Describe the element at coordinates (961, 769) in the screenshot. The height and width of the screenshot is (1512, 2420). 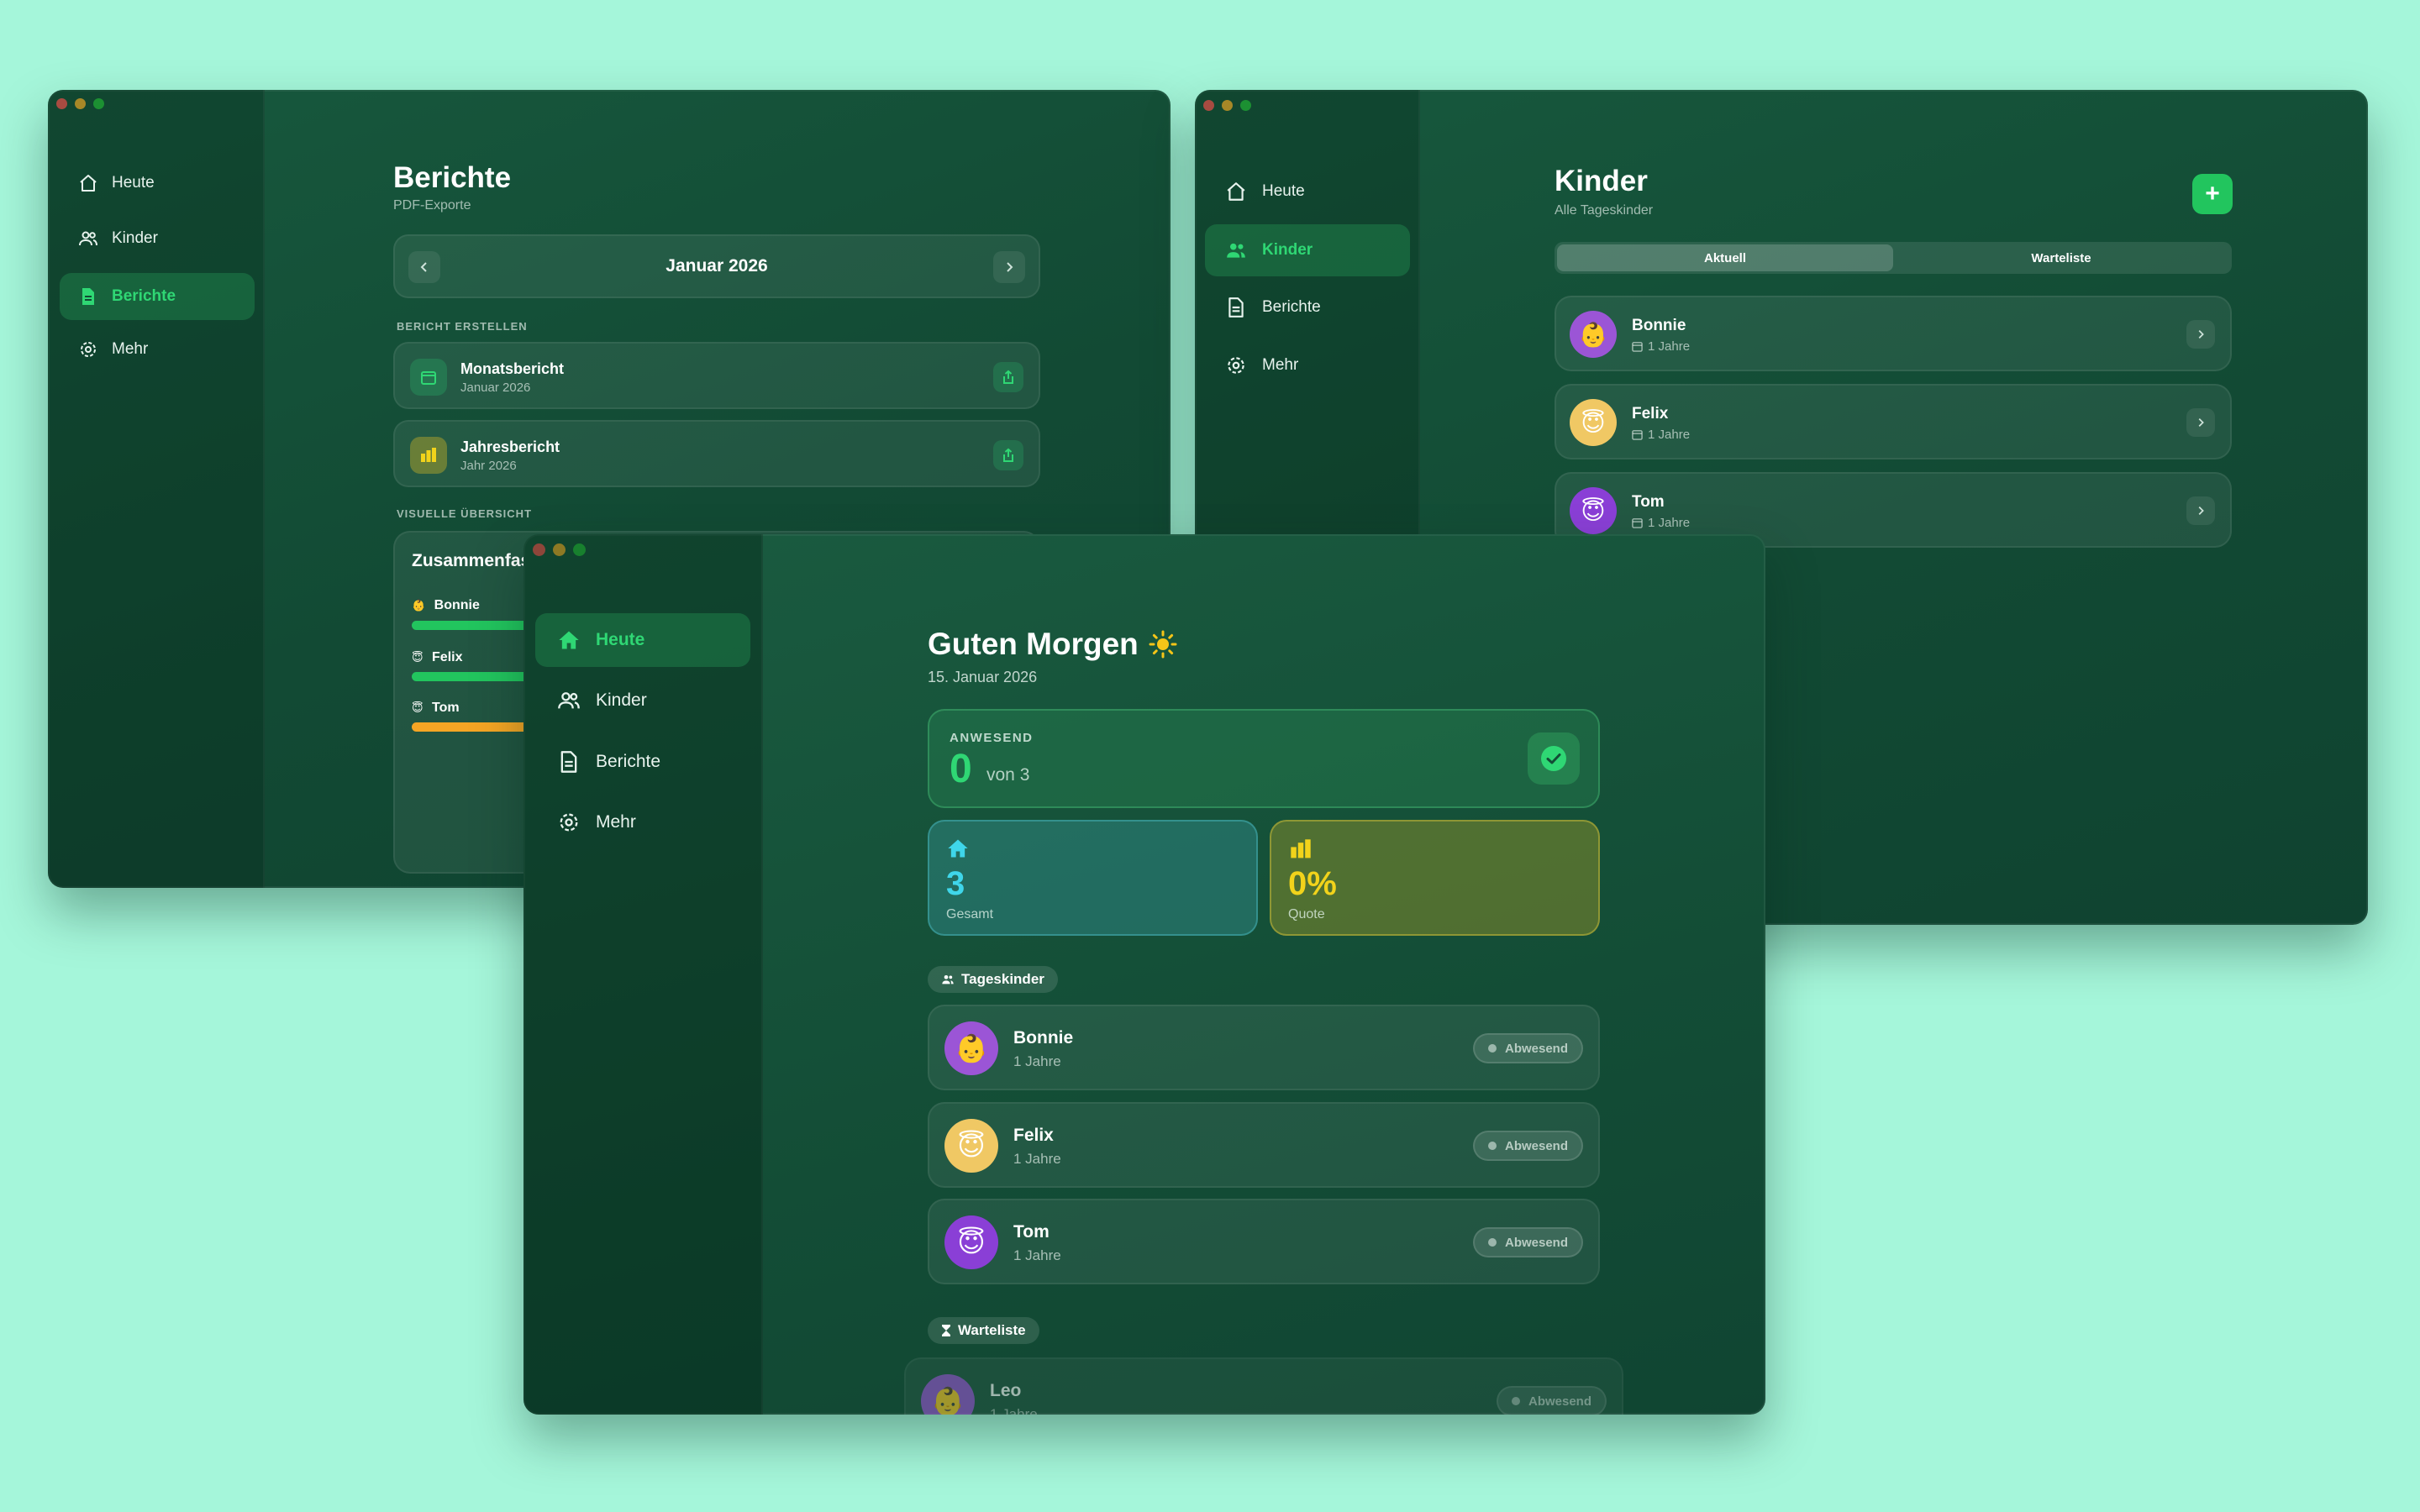
I see `present-value: 0` at that location.